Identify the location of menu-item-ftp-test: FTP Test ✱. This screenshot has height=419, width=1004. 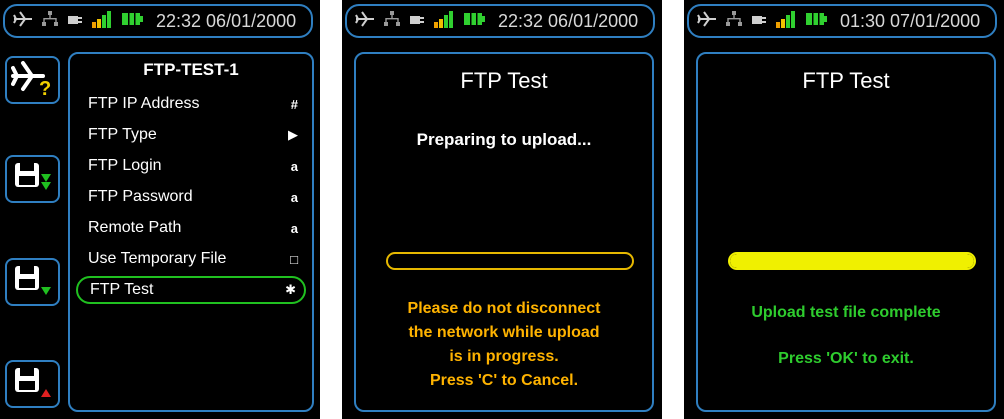
(191, 290).